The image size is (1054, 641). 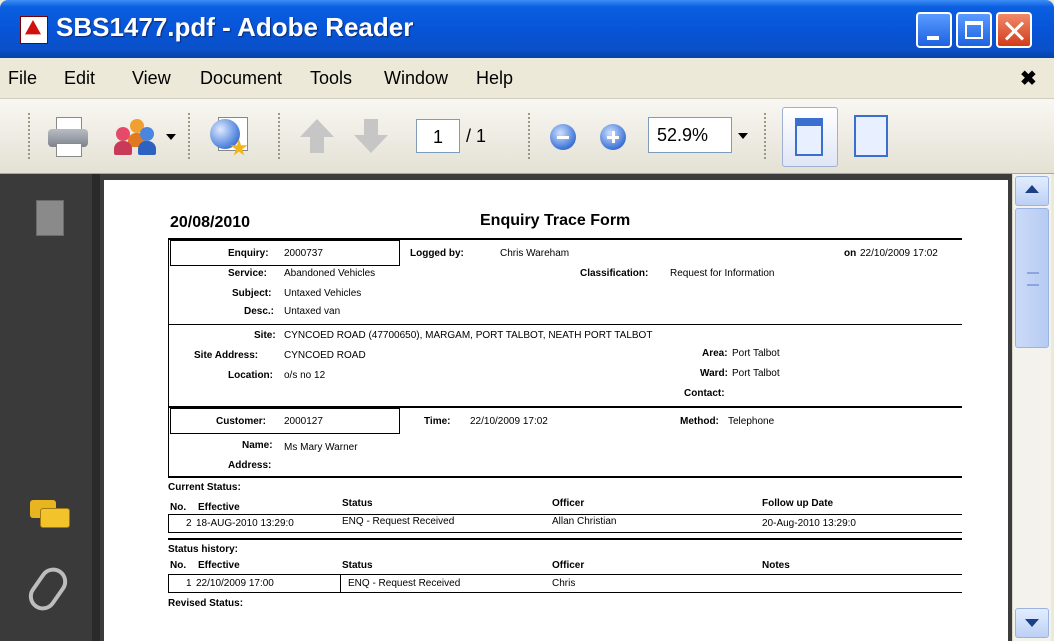 I want to click on scroll-down-icon, so click(x=1032, y=623).